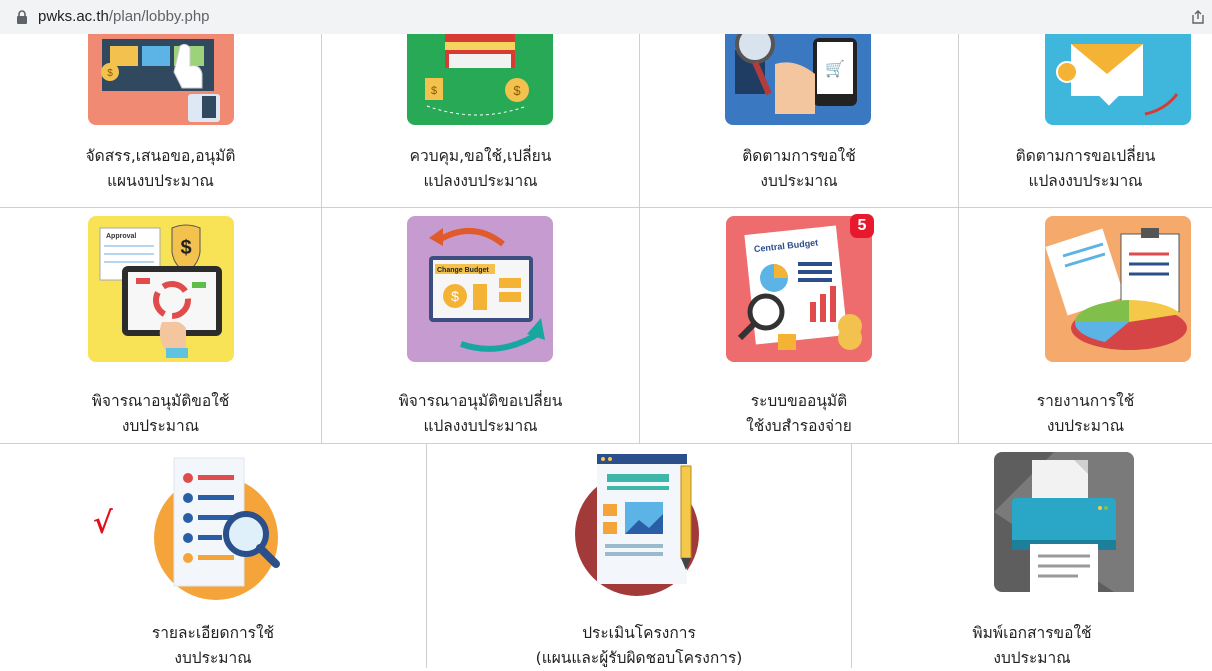 This screenshot has width=1212, height=671. I want to click on lock-icon, so click(22, 17).